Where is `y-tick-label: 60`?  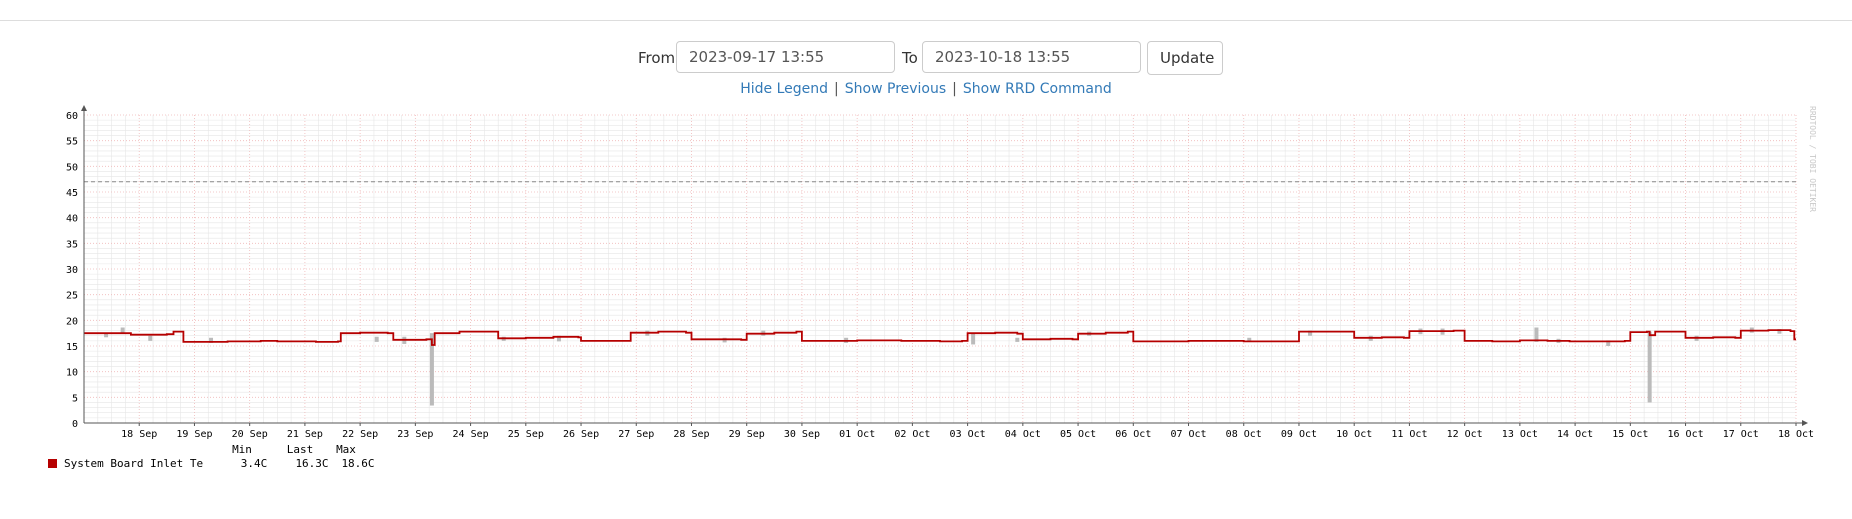 y-tick-label: 60 is located at coordinates (72, 116).